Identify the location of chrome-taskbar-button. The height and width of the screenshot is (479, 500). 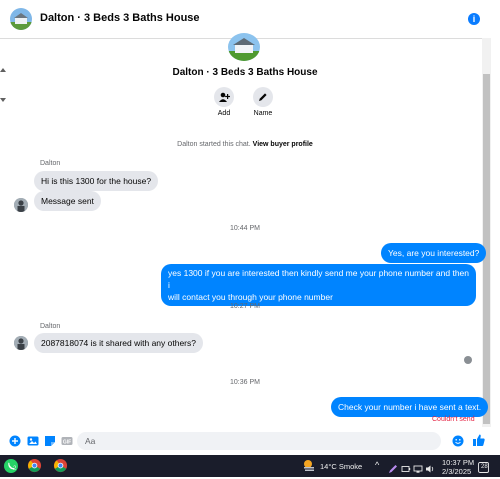
(34, 468).